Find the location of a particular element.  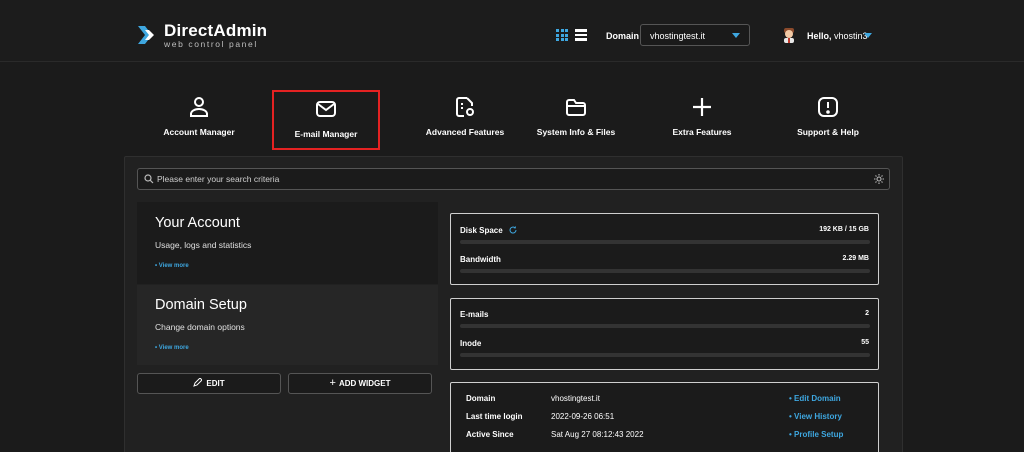

disk-space-bar is located at coordinates (665, 242).